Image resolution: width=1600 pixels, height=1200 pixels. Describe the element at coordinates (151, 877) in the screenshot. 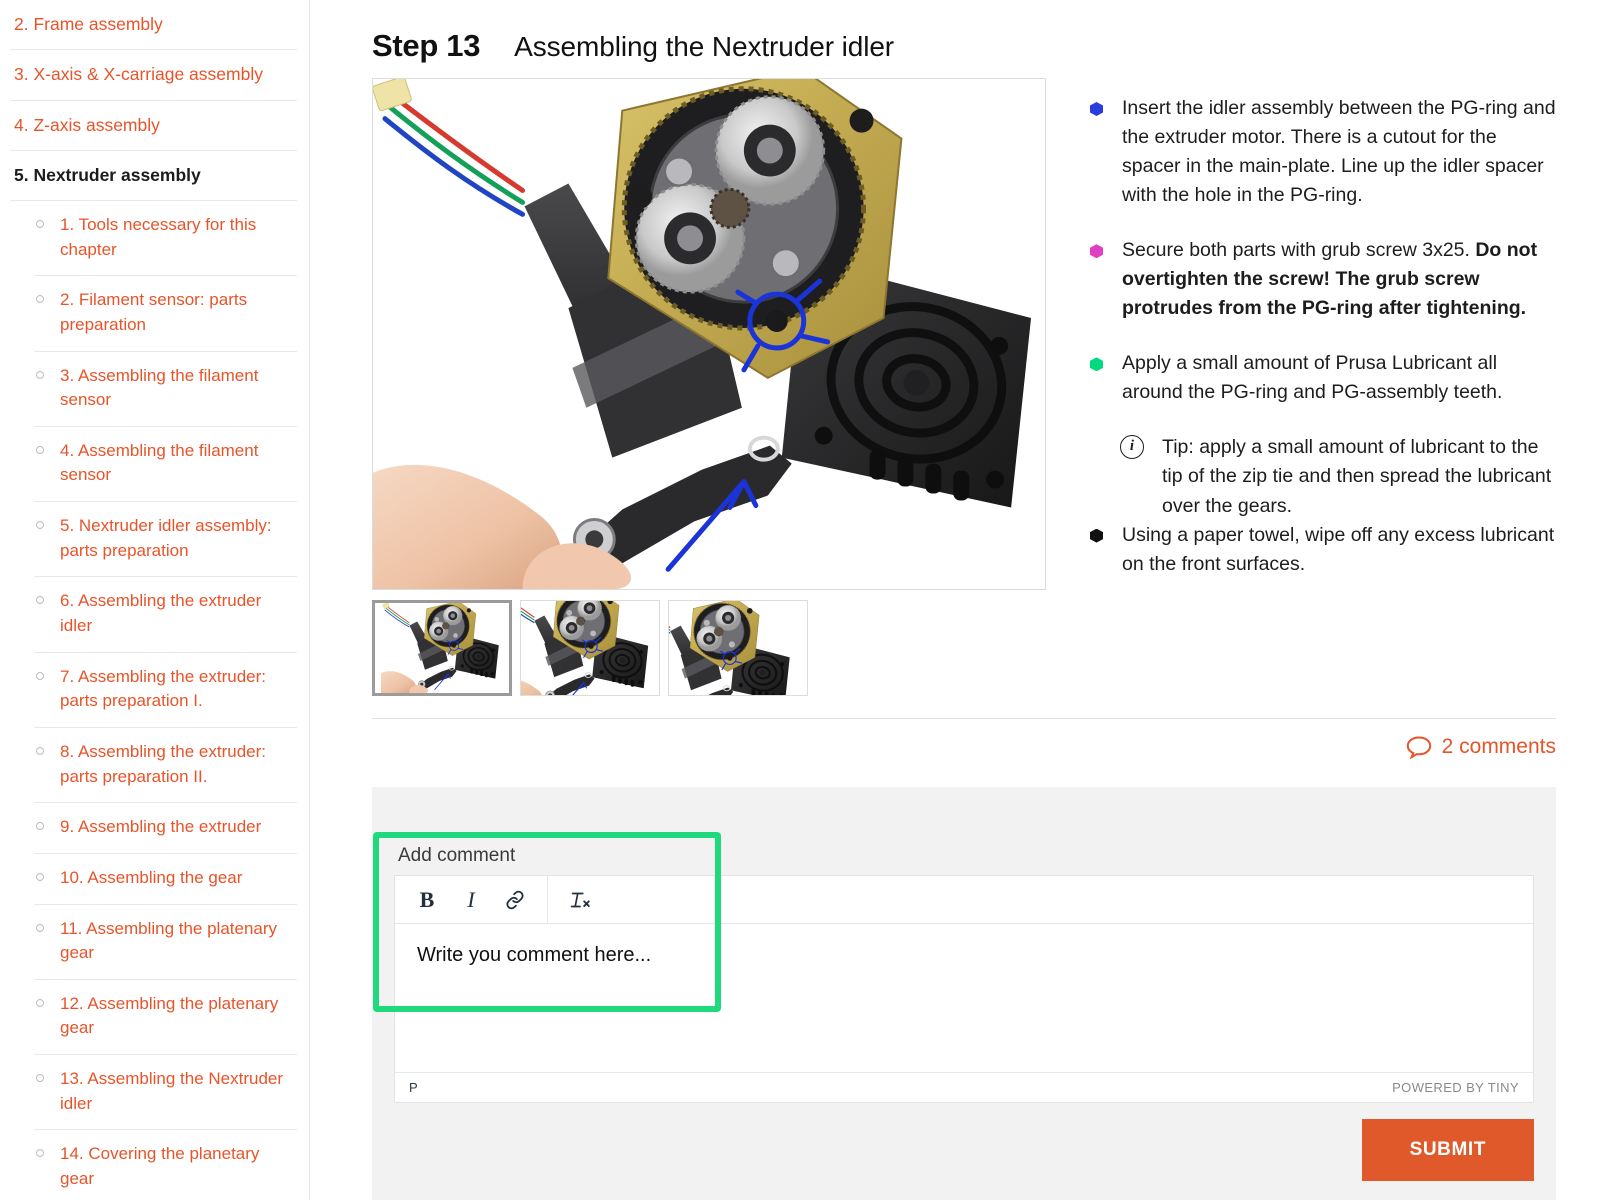

I see `sidebar-subitem-label: 10. Assembling the gear` at that location.